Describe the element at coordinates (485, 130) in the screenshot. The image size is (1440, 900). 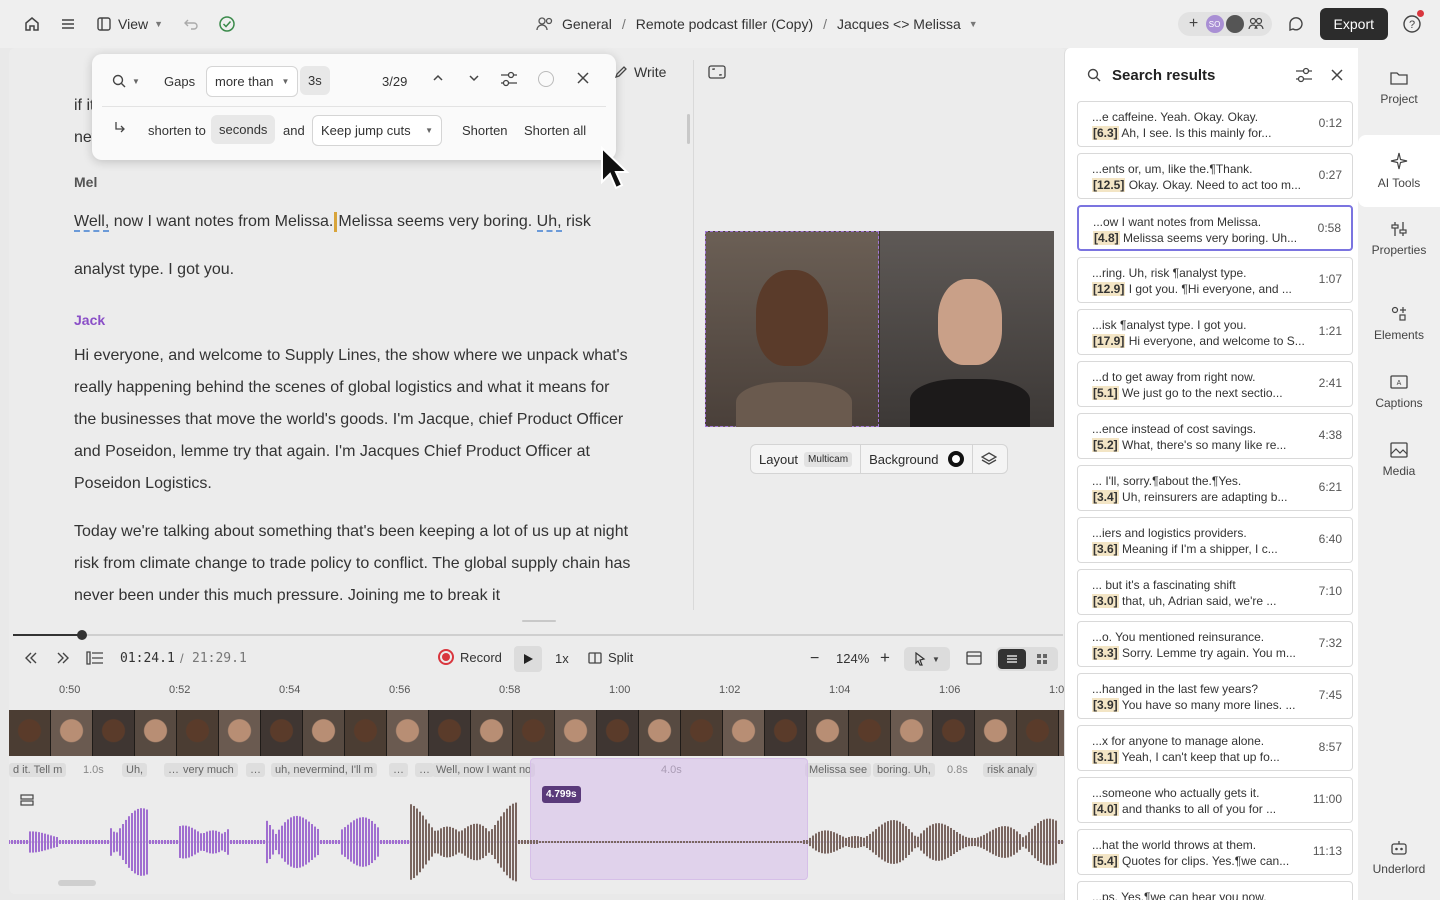
I see `shorten-button: Shorten` at that location.